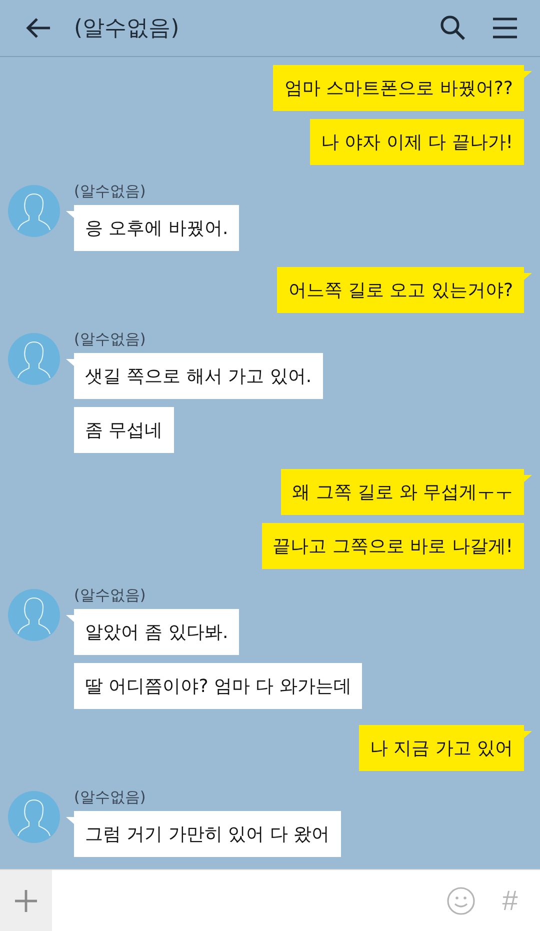 This screenshot has width=540, height=931. Describe the element at coordinates (153, 228) in the screenshot. I see `received-message: 응 오후에 바꿨어.` at that location.